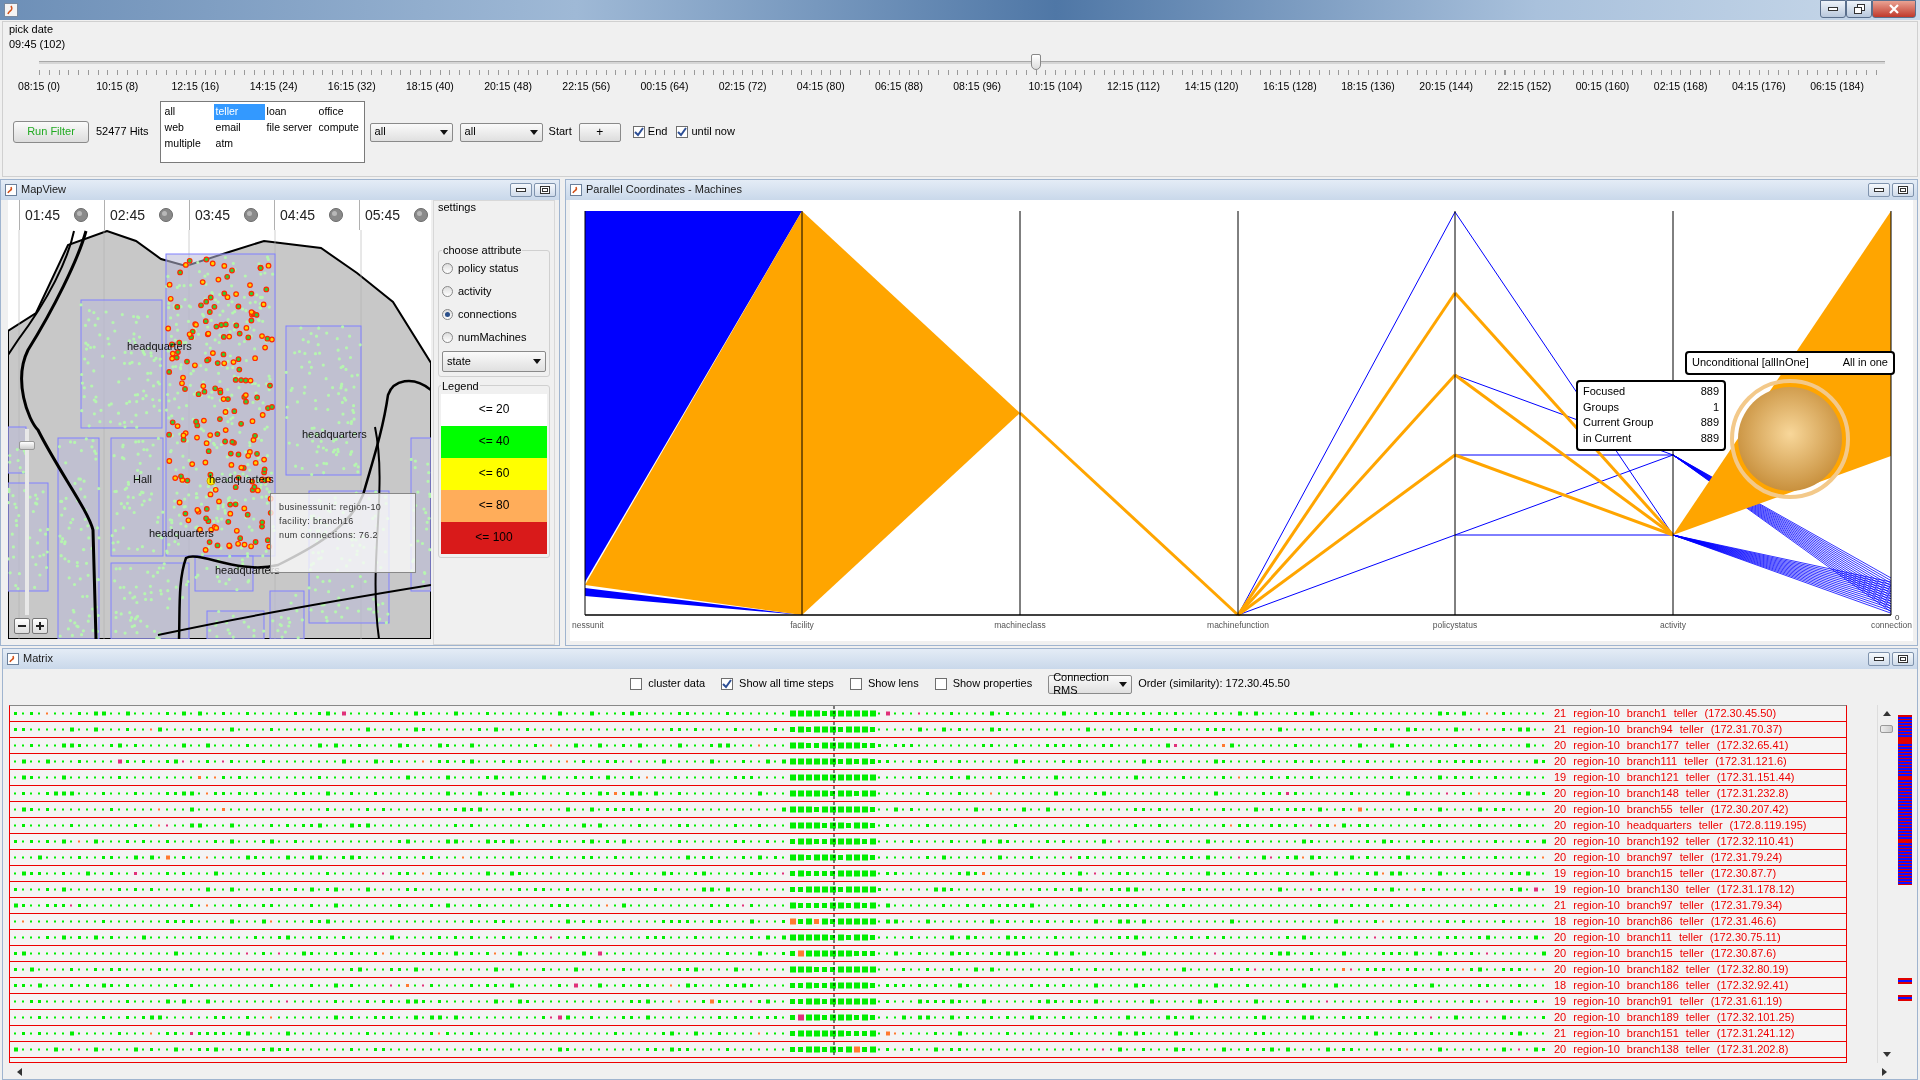 The image size is (1920, 1080). I want to click on tick-label: 16:15 (128), so click(1289, 87).